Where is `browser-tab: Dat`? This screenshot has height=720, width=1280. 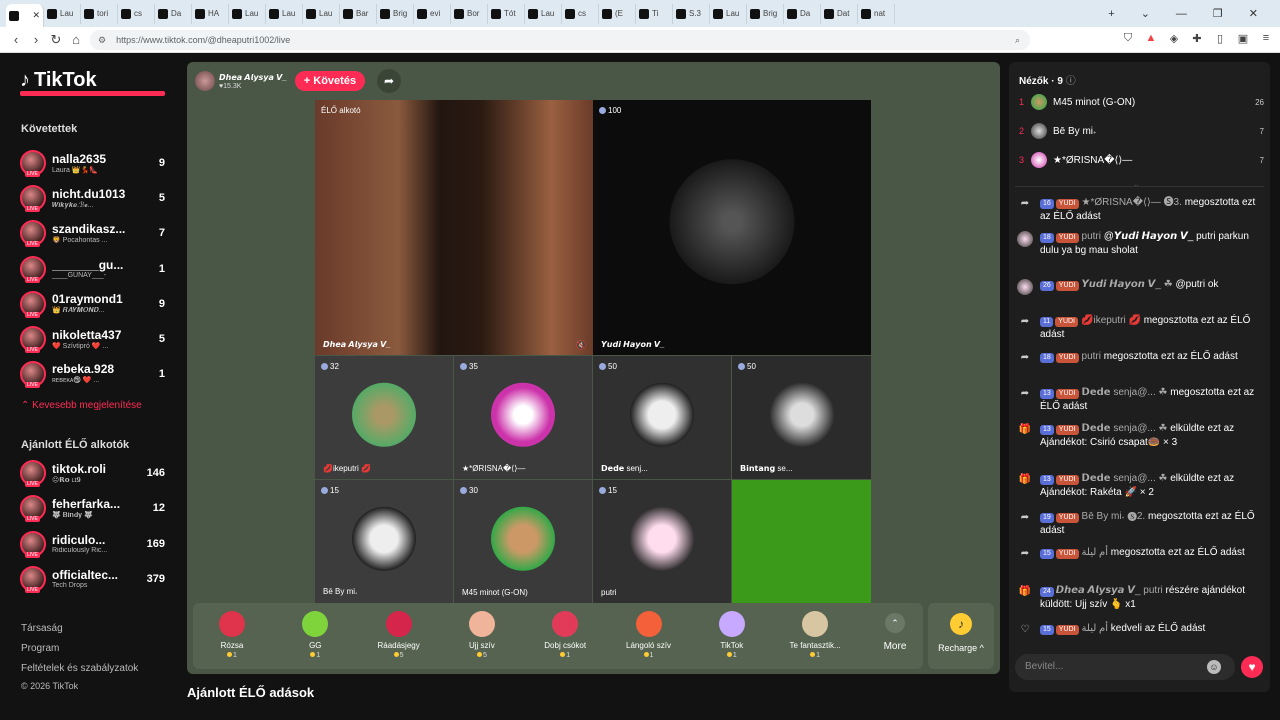 browser-tab: Dat is located at coordinates (839, 13).